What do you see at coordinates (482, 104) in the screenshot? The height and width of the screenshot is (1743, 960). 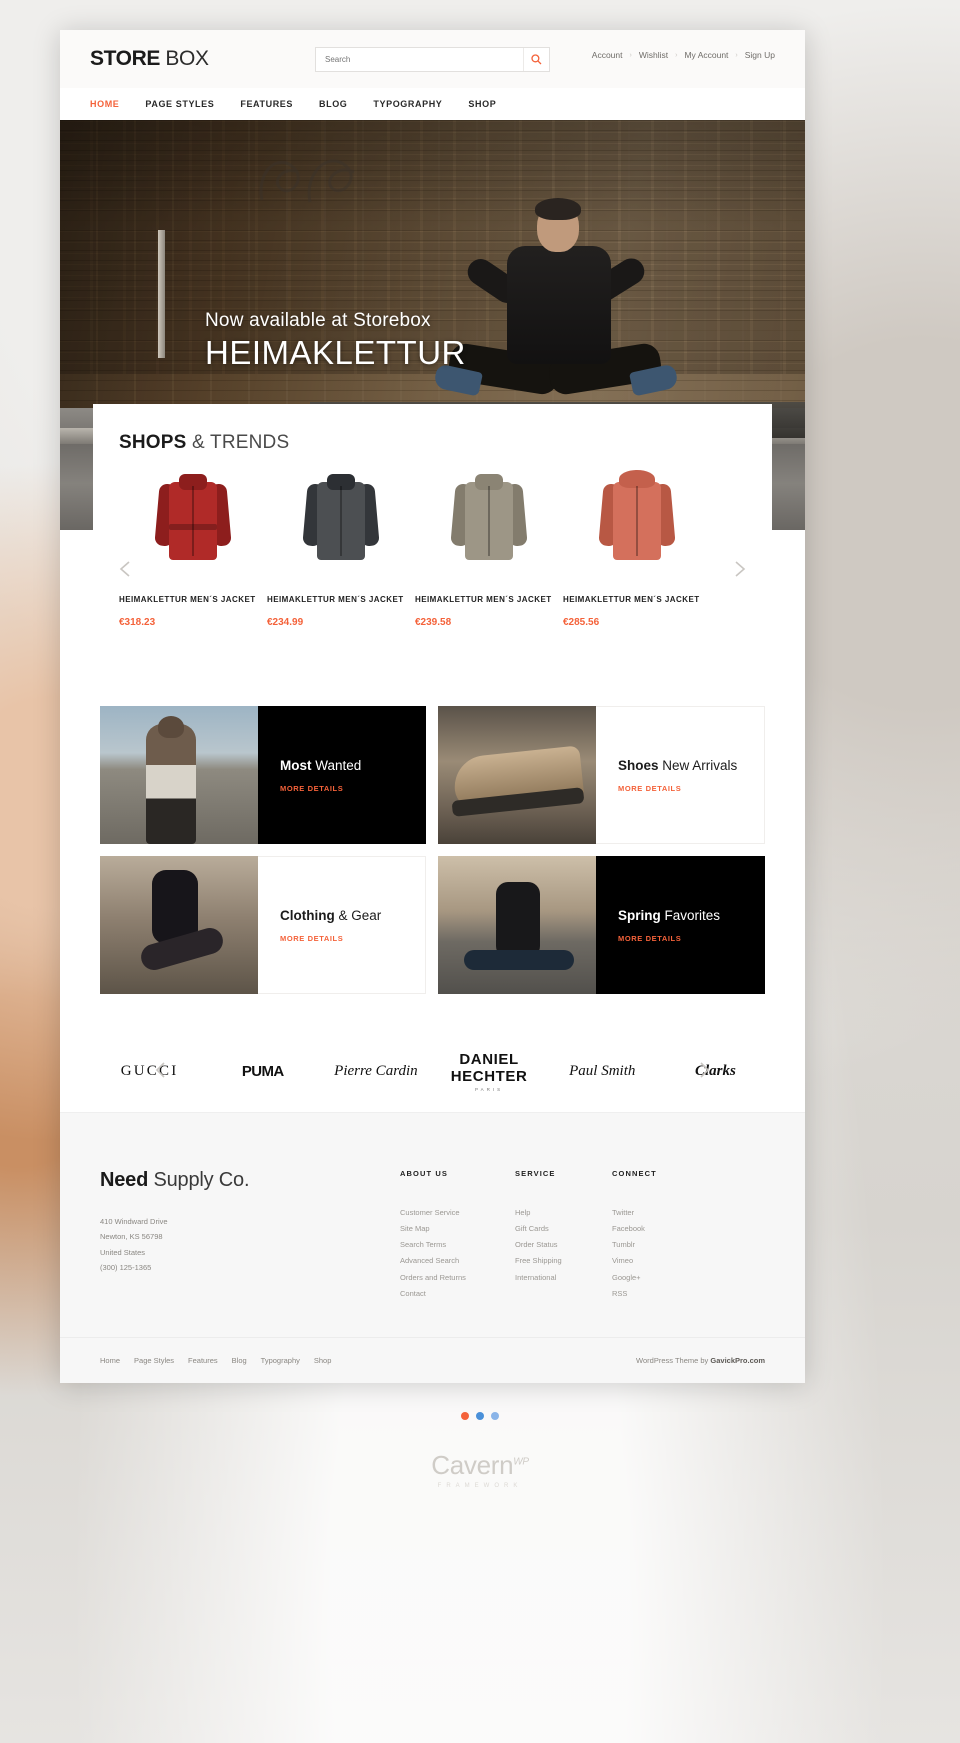 I see `nav-item-shop: SHOP` at bounding box center [482, 104].